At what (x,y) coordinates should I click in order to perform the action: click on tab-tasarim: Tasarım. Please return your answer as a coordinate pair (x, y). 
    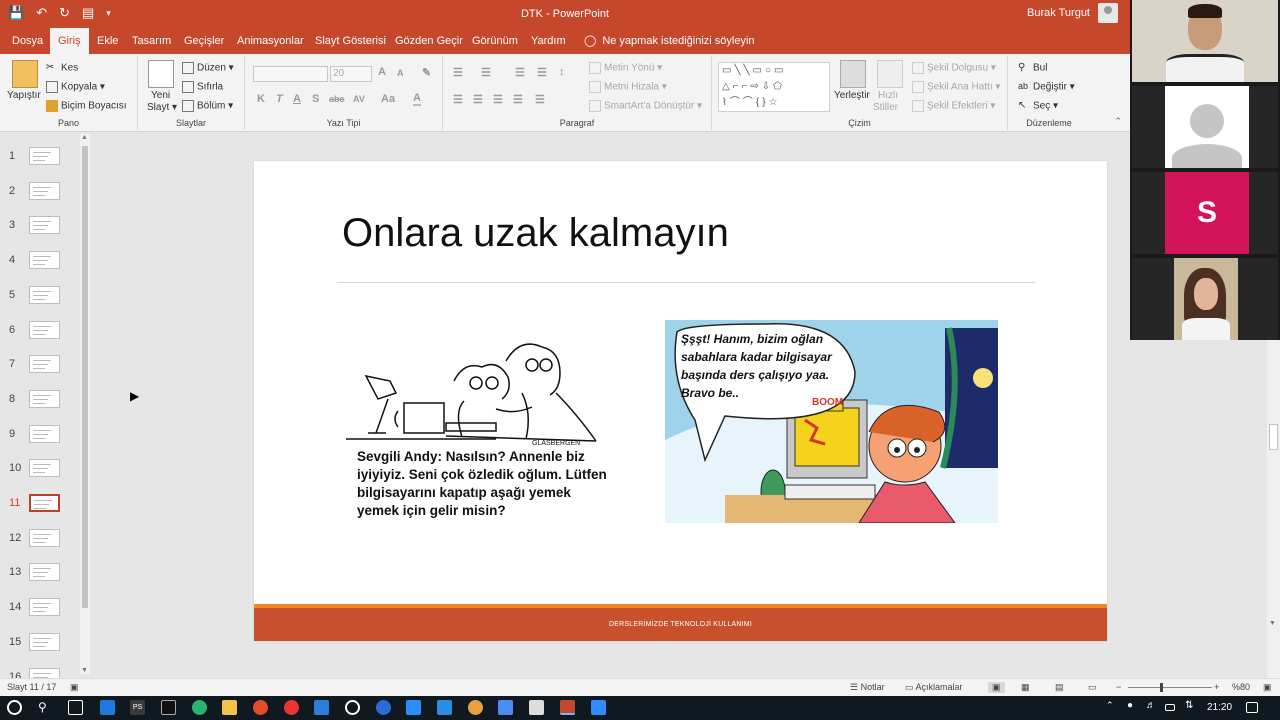
    Looking at the image, I should click on (151, 41).